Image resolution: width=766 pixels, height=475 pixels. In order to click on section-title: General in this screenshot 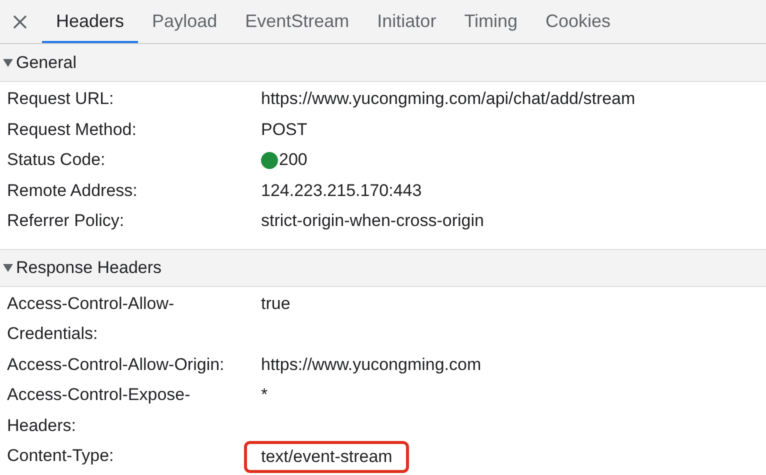, I will do `click(46, 63)`.